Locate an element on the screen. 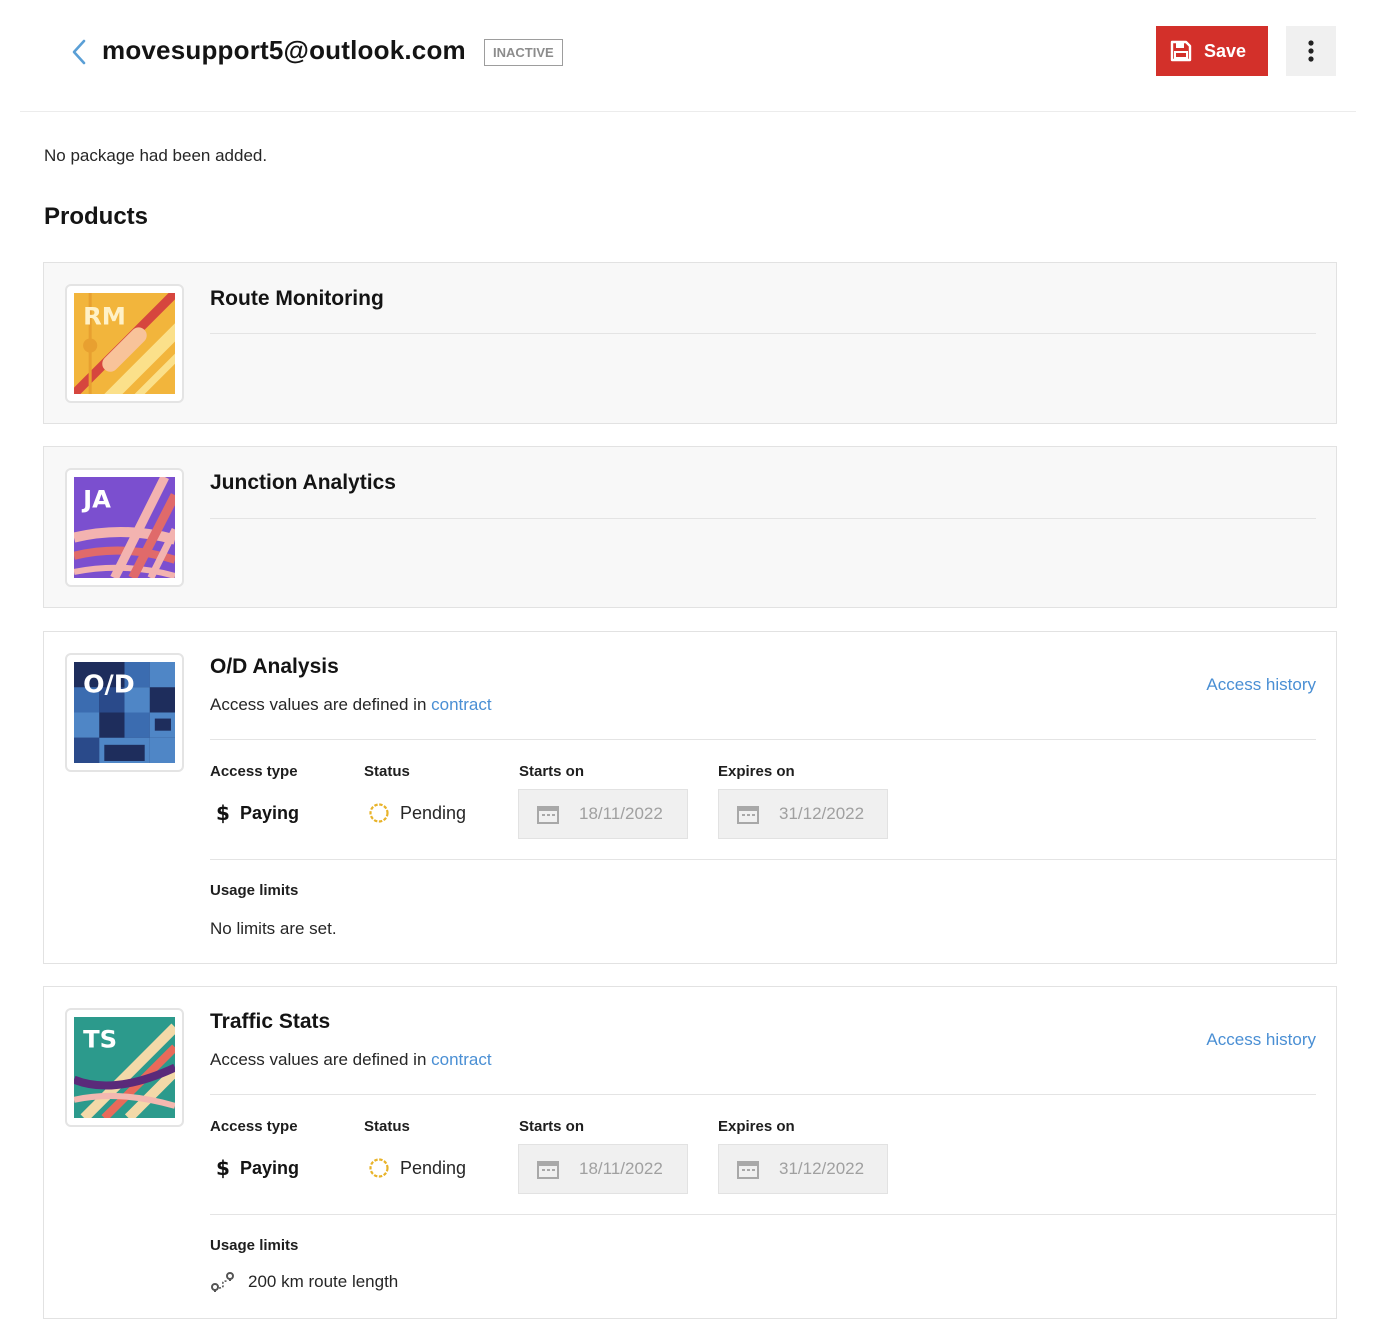  product-card-route-monitoring: RM Route Monitoring is located at coordinates (690, 343).